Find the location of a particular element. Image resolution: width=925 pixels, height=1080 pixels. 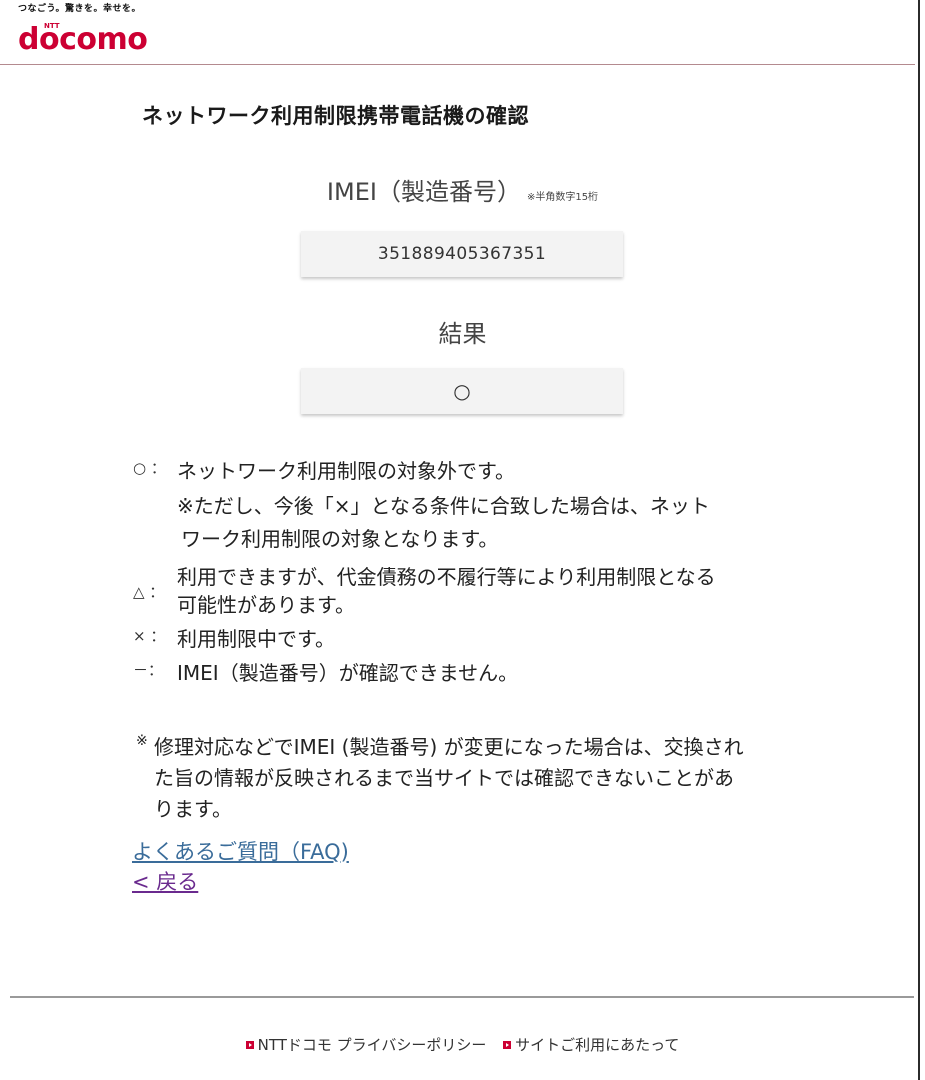

note-line-2: た旨の情報が反映されるまで当サイトでは確認できないことがあ is located at coordinates (444, 778).